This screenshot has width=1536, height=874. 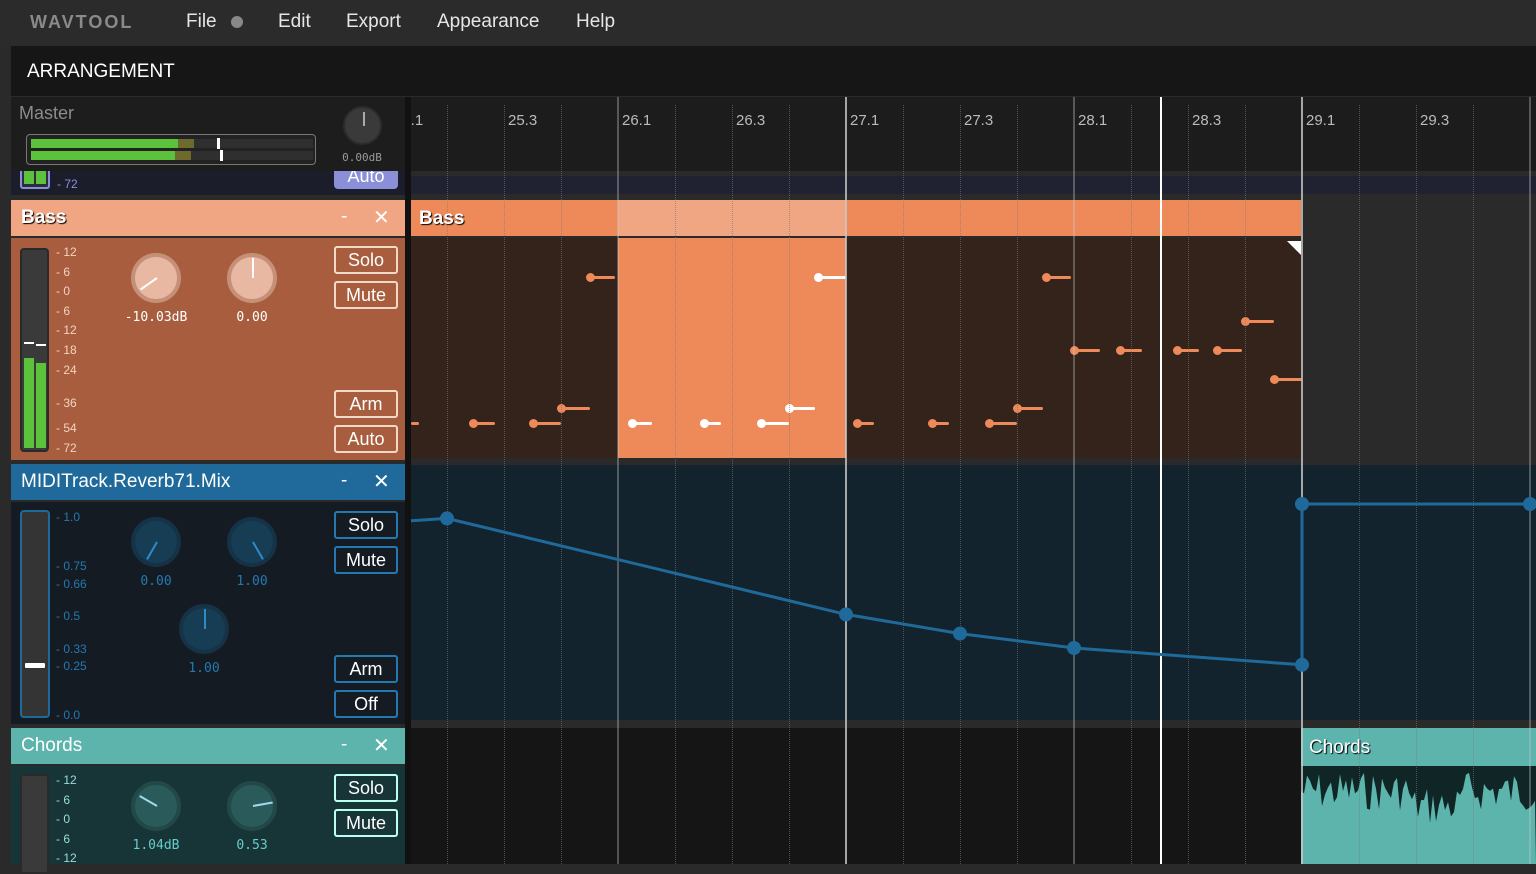 I want to click on chords-volume-knob, so click(x=156, y=806).